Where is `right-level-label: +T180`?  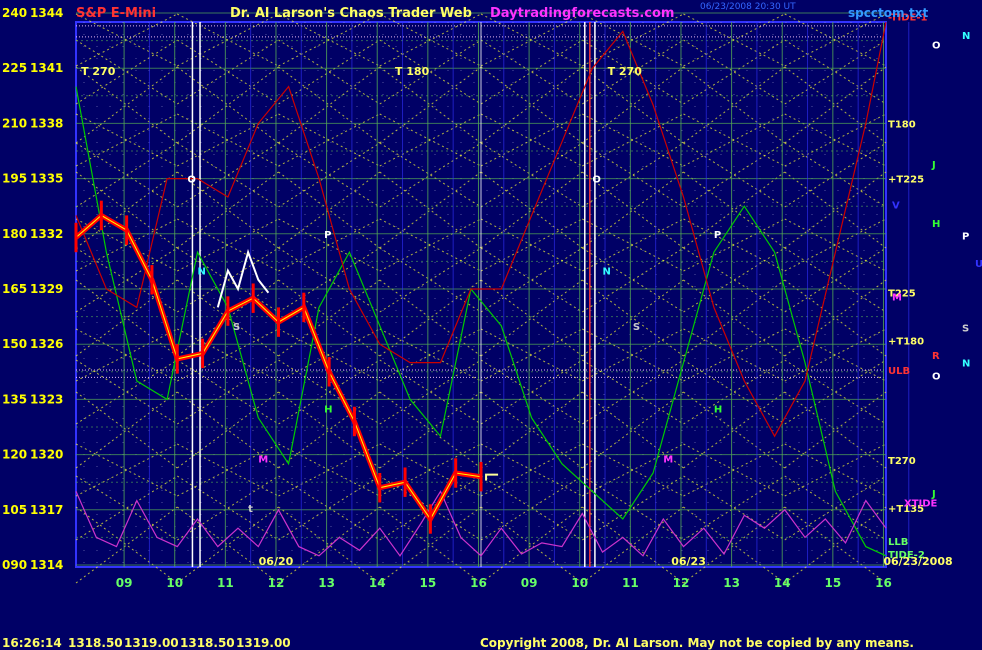
right-level-label: +T180 is located at coordinates (906, 342).